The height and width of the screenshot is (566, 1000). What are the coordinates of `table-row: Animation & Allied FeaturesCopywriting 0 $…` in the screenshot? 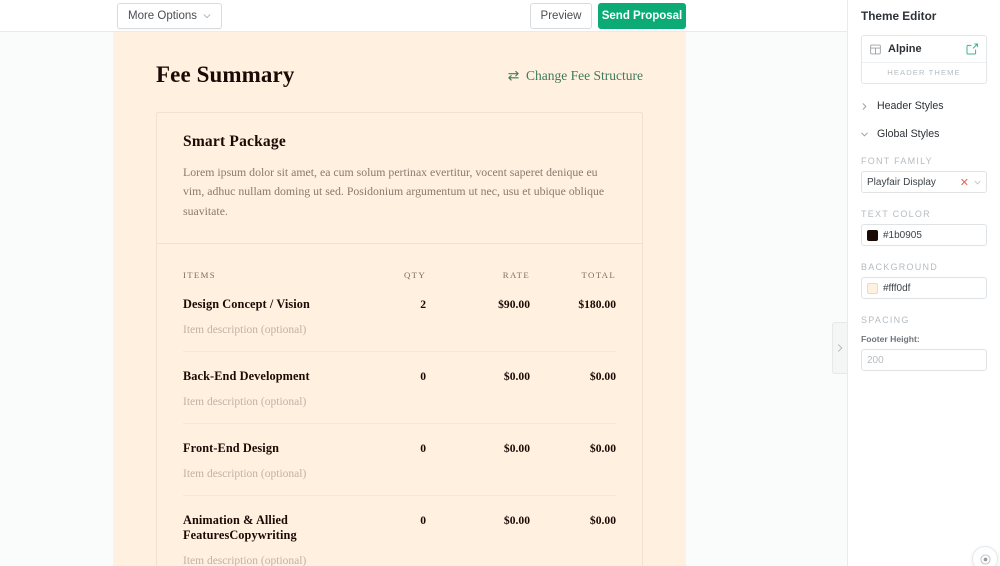 It's located at (399, 531).